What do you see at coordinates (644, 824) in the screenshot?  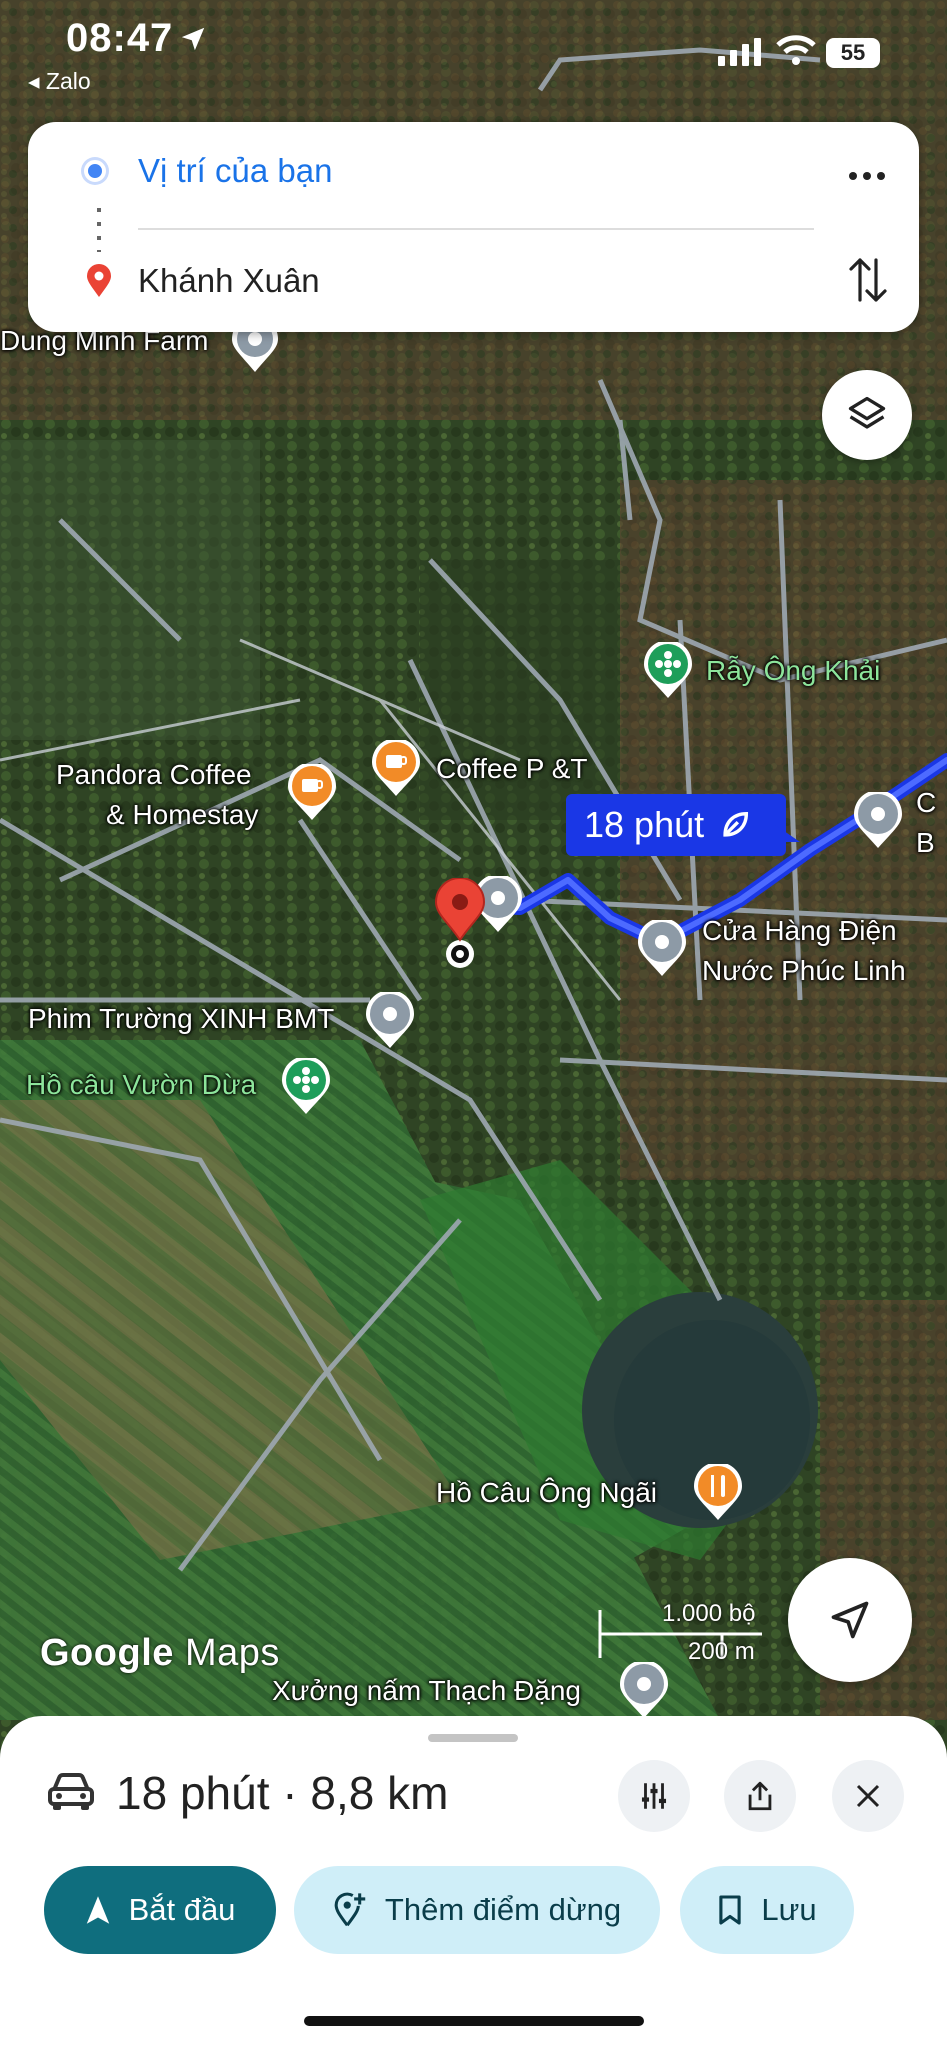 I see `route-time-text: 18 phút` at bounding box center [644, 824].